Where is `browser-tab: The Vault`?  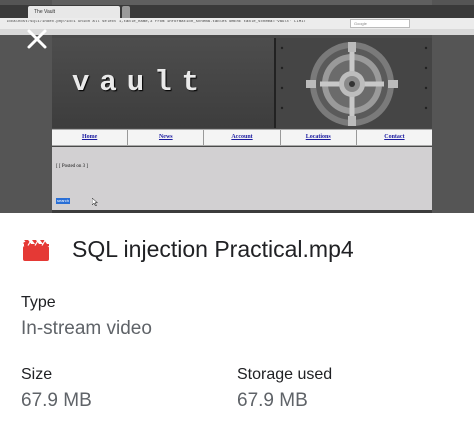
browser-tab: The Vault is located at coordinates (74, 12).